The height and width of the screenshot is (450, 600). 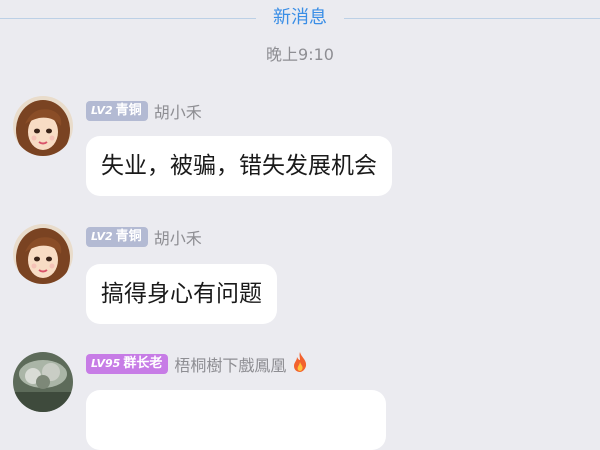 I want to click on sender-name: 梧桐樹下戲鳳凰, so click(x=230, y=364).